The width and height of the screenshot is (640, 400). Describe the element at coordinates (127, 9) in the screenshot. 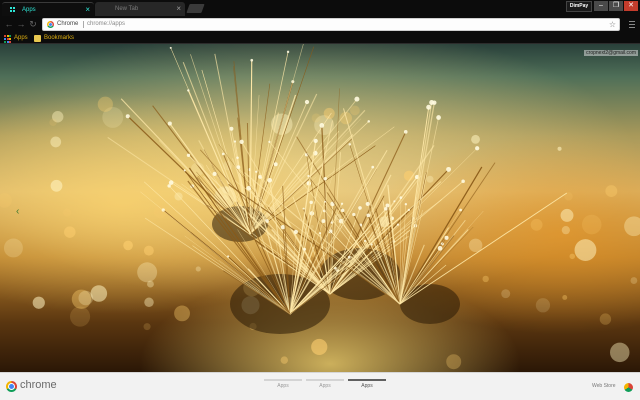

I see `tab-title: New Tab` at that location.